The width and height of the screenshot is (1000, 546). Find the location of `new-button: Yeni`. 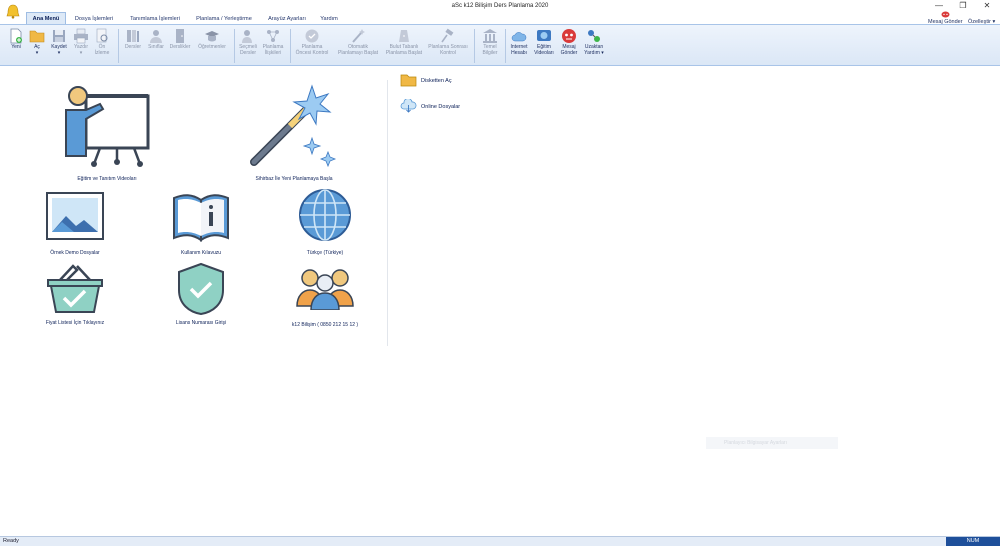

new-button: Yeni is located at coordinates (16, 46).